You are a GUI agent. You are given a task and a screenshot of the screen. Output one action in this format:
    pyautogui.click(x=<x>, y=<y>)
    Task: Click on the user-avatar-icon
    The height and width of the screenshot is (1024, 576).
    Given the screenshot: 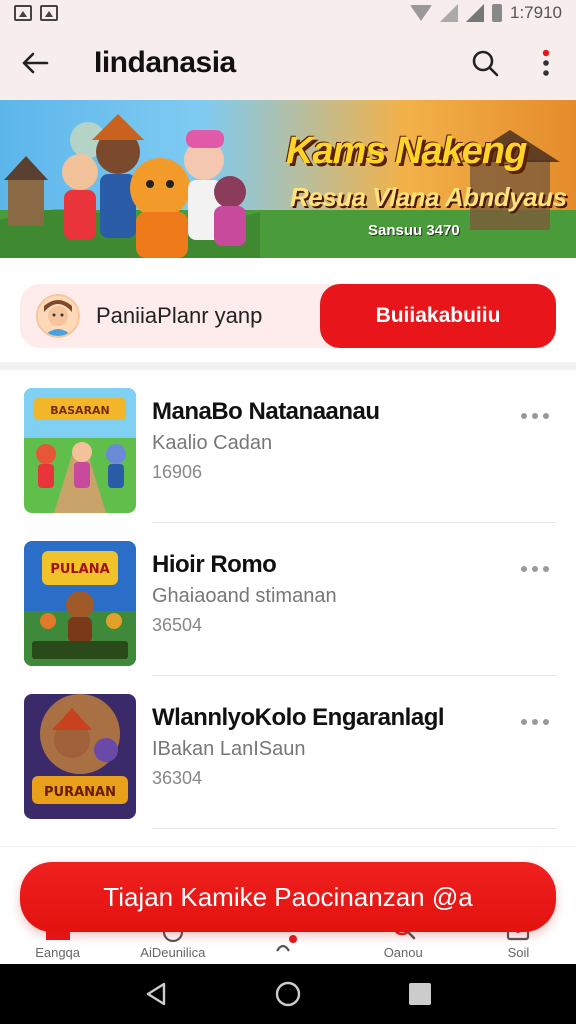 What is the action you would take?
    pyautogui.click(x=58, y=316)
    